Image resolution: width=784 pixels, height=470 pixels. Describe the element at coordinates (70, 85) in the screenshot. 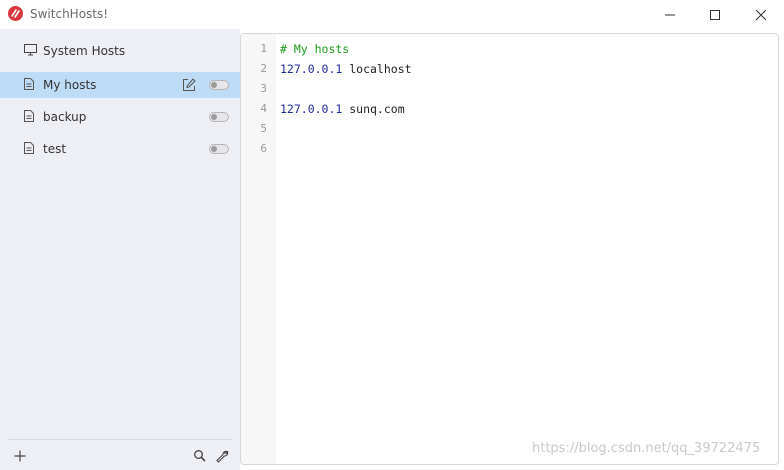

I see `sidebar-item-label: My hosts` at that location.